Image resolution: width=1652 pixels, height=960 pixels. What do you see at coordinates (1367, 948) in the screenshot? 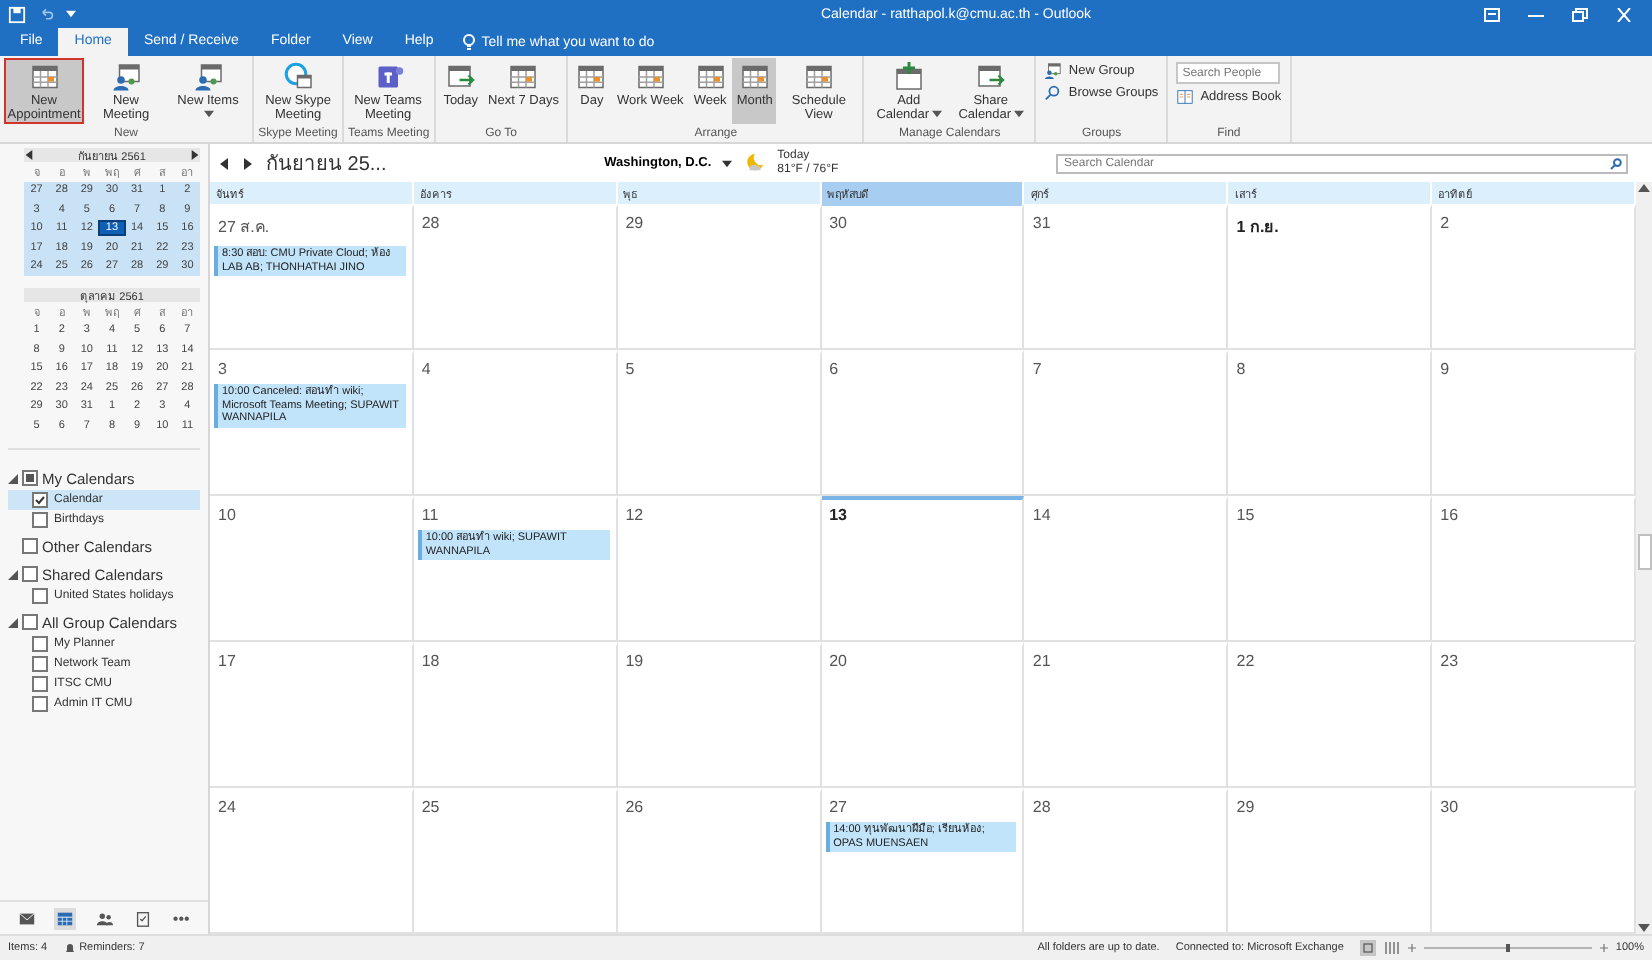
I see `normal-view-icon` at bounding box center [1367, 948].